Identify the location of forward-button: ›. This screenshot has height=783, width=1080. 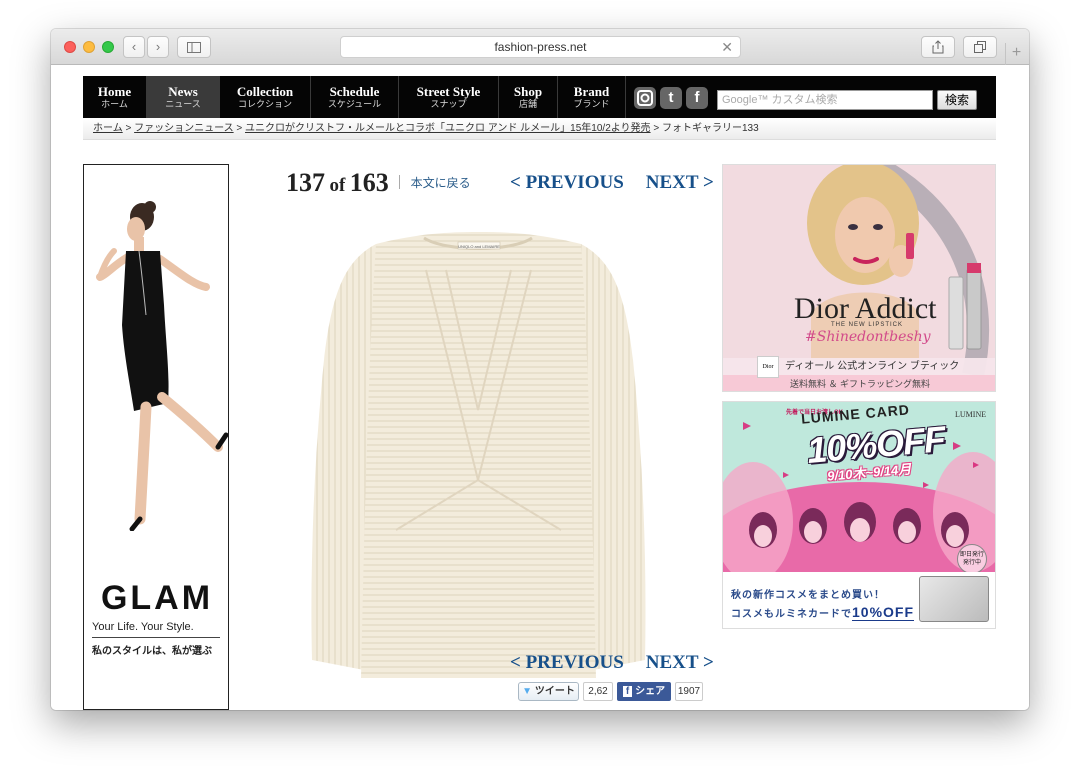
(158, 47).